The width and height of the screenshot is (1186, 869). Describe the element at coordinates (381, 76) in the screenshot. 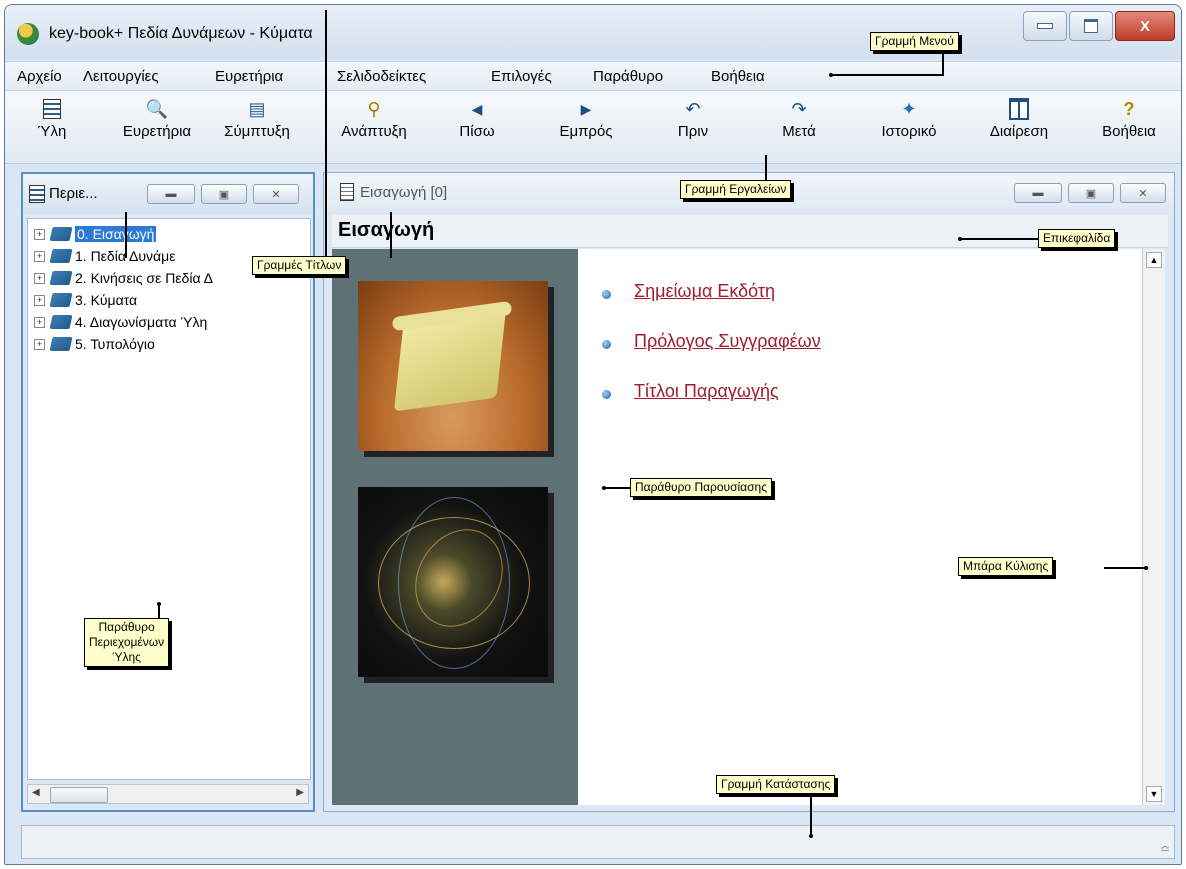

I see `menu-bookmarks: Σελιδοδείκτες` at that location.